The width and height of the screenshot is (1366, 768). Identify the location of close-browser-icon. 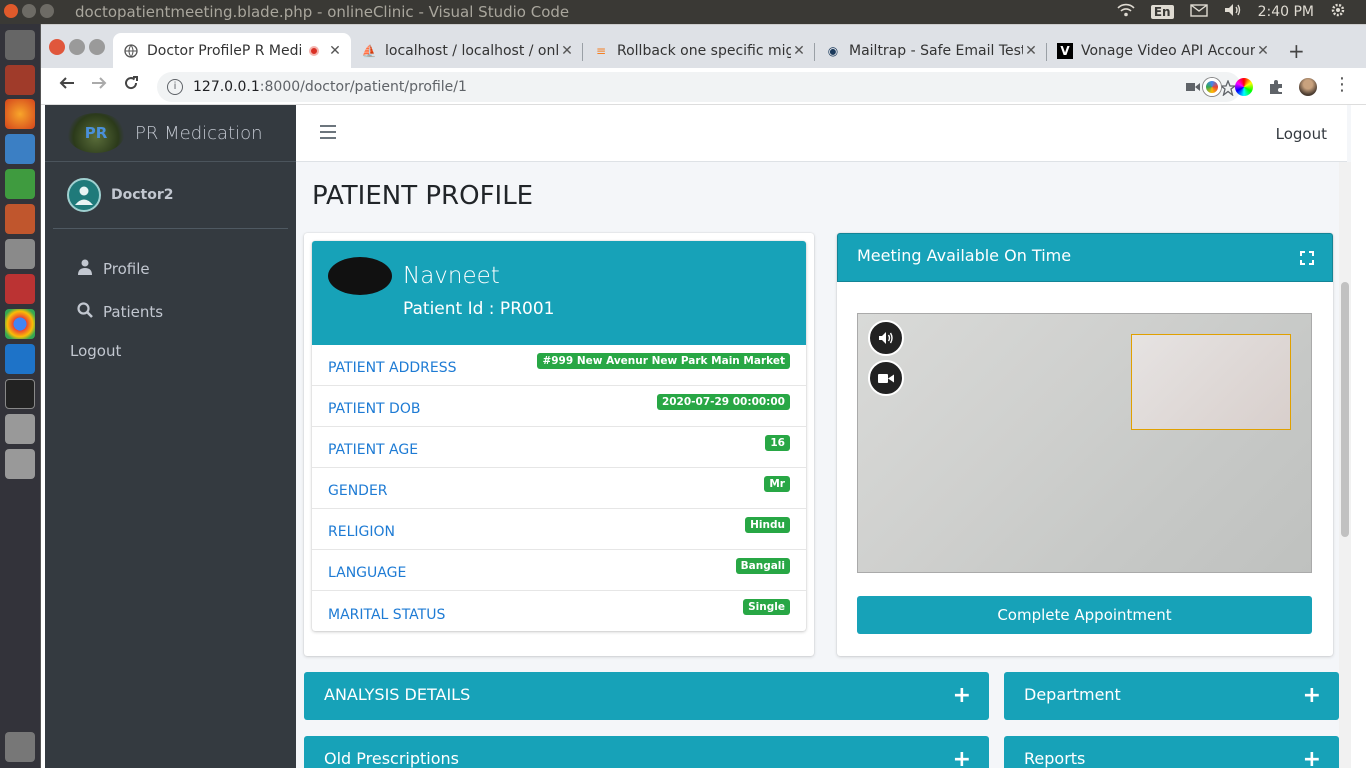
(57, 47).